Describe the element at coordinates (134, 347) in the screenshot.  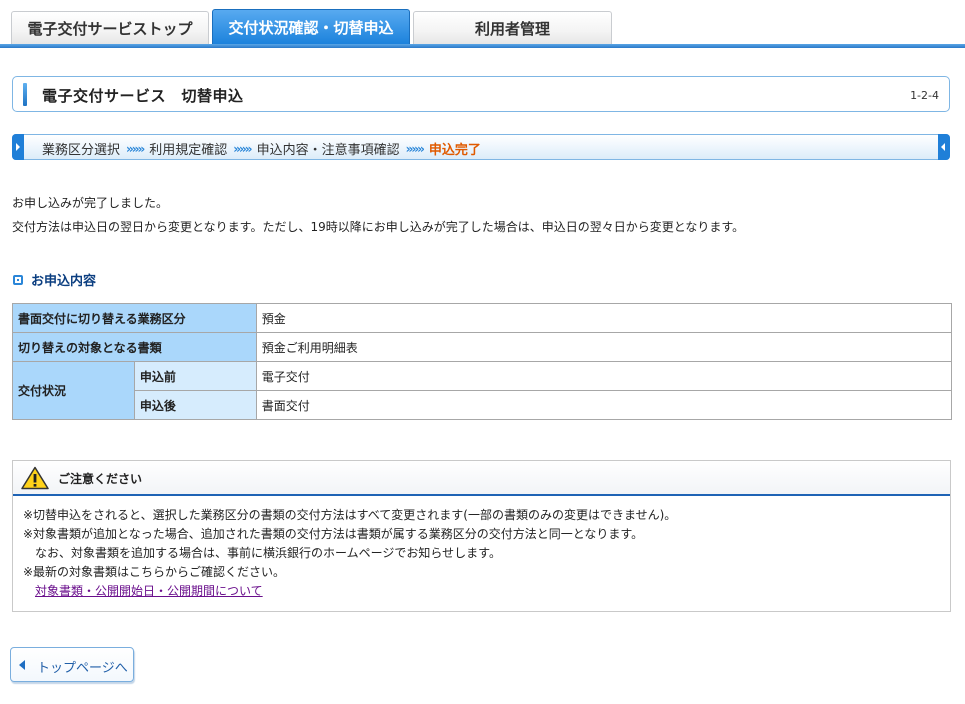
I see `target-document-label: 切り替えの対象となる書類` at that location.